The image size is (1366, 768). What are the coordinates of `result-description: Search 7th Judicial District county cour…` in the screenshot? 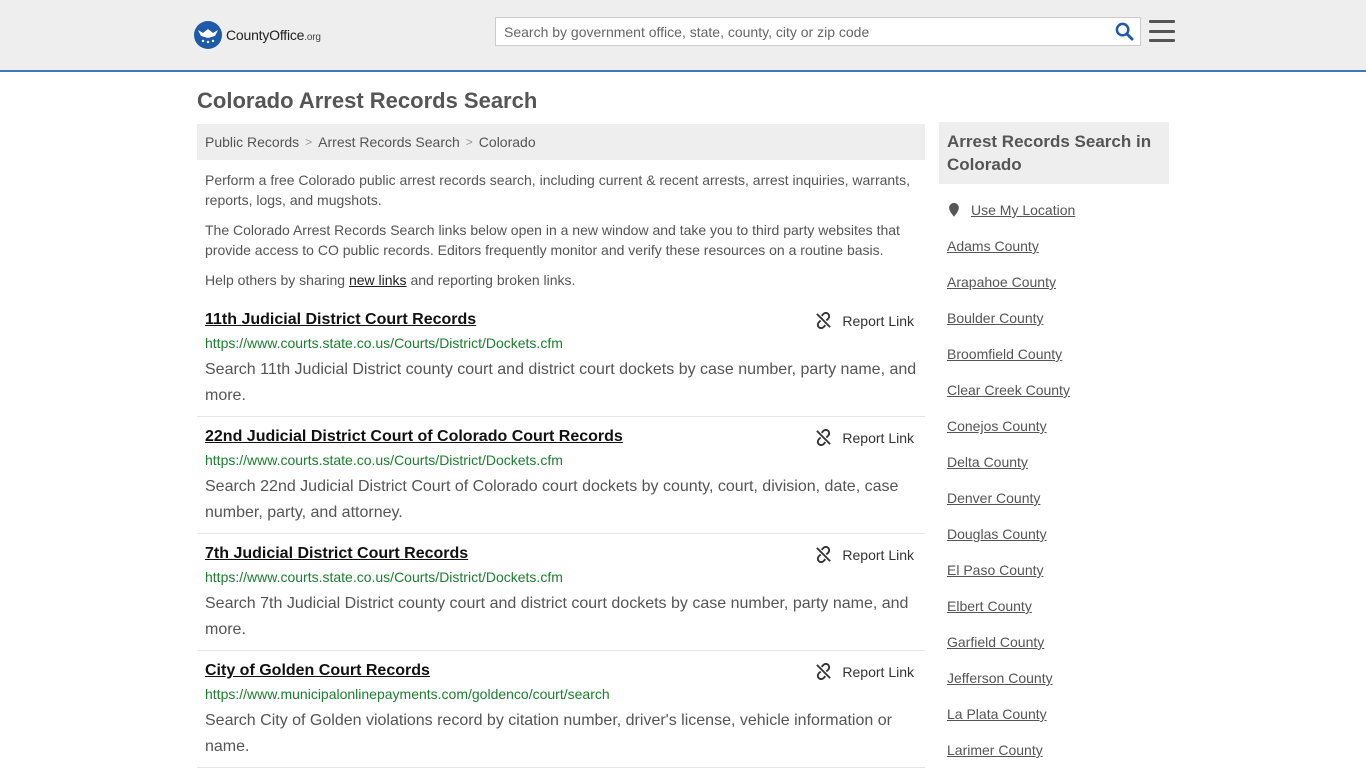 It's located at (557, 616).